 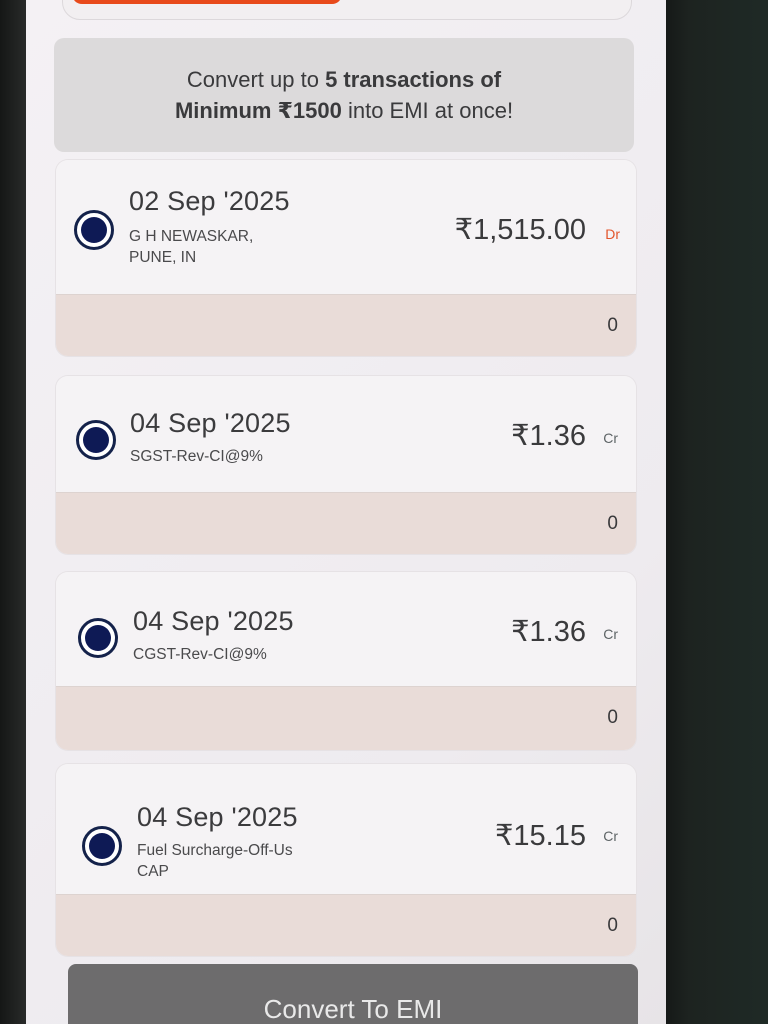 I want to click on phone-bezel-right, so click(x=711, y=512).